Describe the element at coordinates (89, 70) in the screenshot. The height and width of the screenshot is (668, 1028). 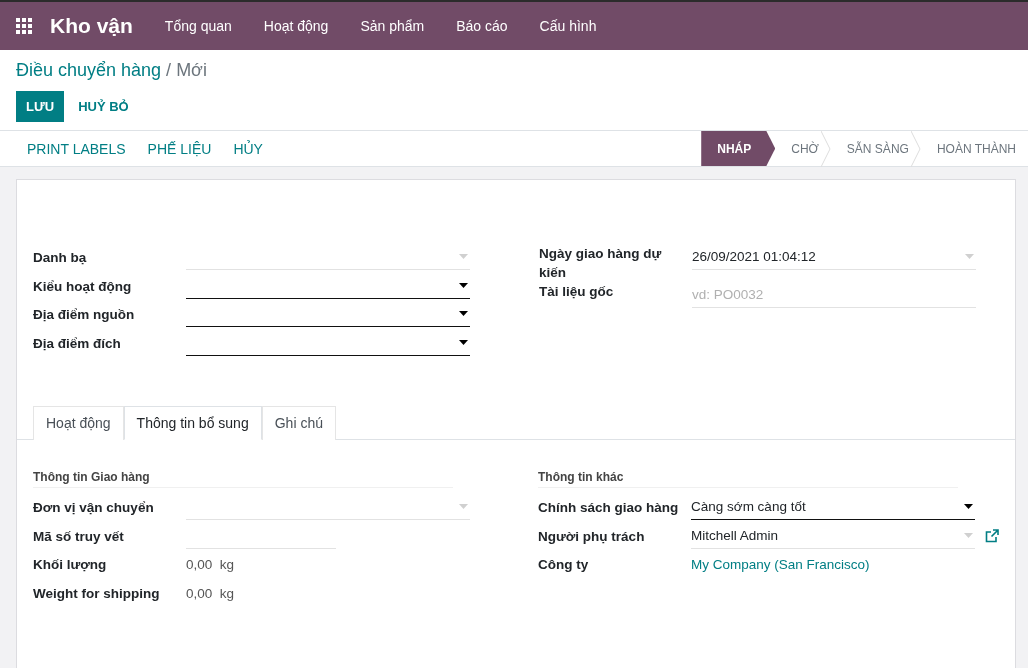
I see `breadcrumb-link: Điều chuyển hàng` at that location.